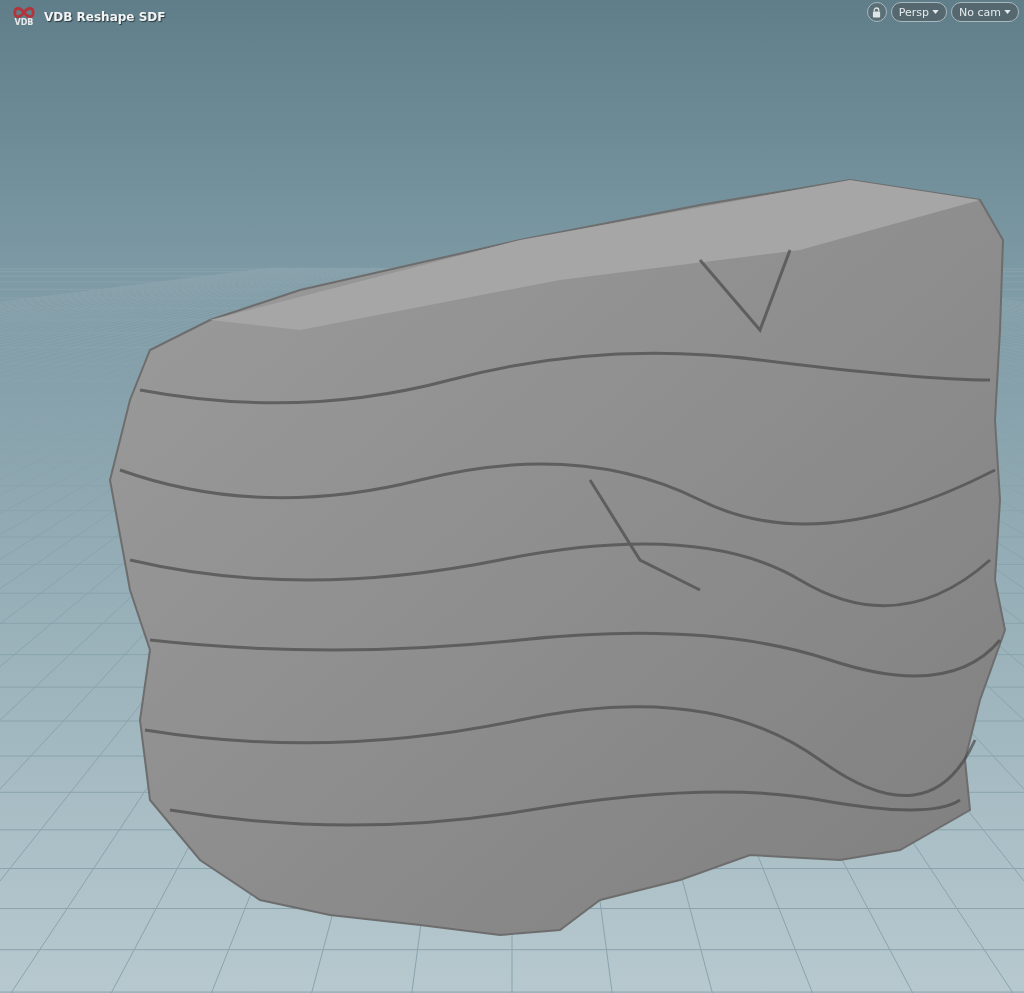 The image size is (1024, 993). What do you see at coordinates (877, 12) in the screenshot?
I see `padlock-icon` at bounding box center [877, 12].